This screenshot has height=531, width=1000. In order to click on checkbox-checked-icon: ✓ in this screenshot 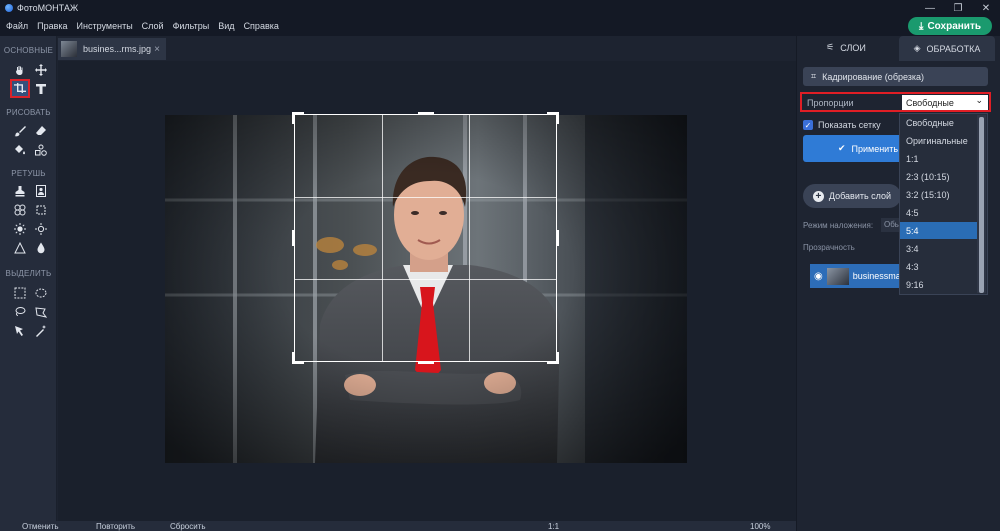, I will do `click(808, 125)`.